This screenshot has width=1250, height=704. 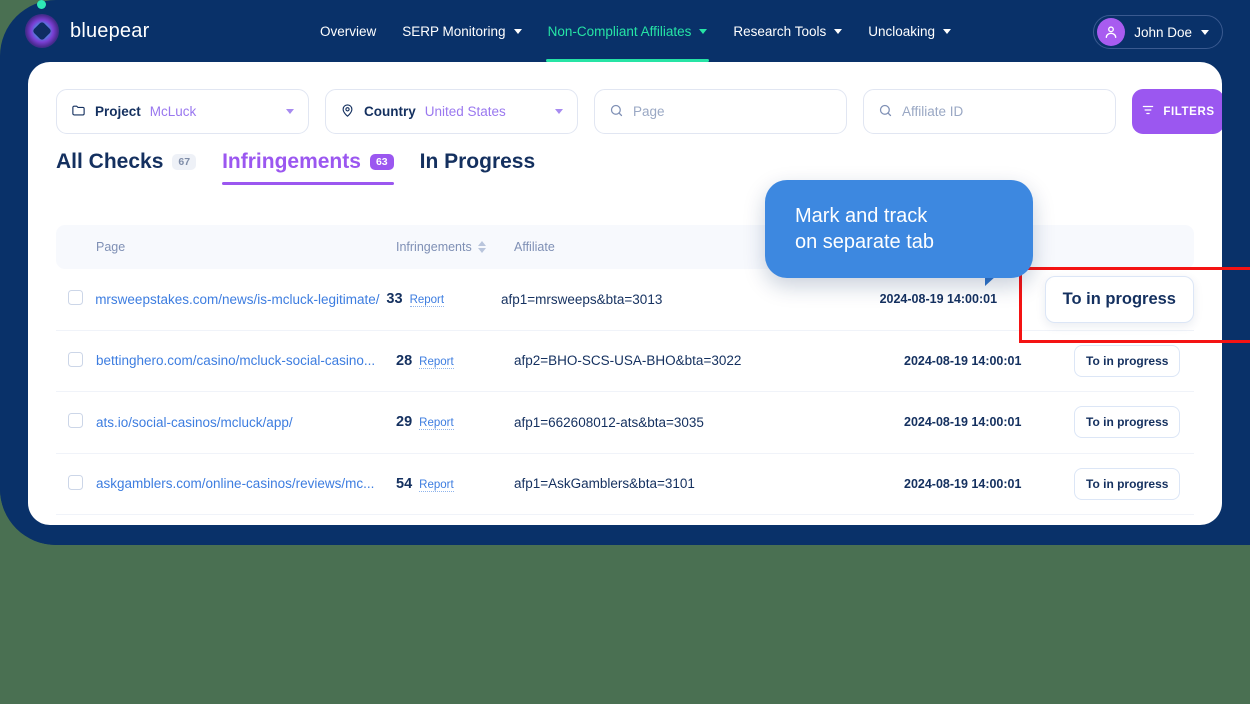 I want to click on nav-item-overview: Overview, so click(x=348, y=31).